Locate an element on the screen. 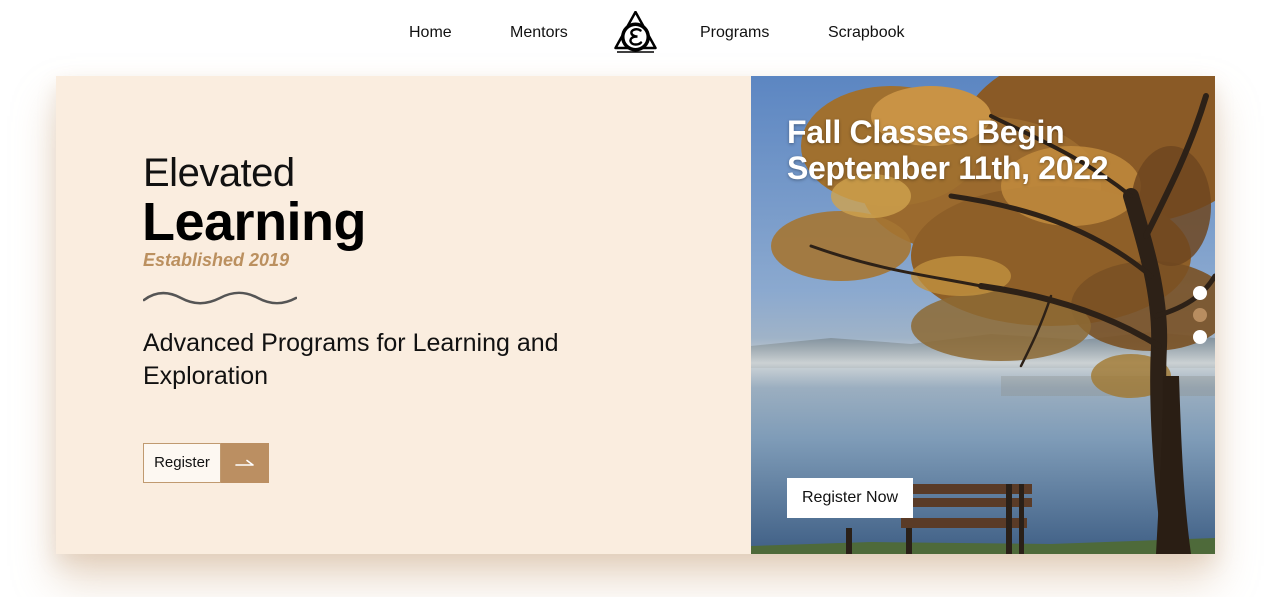 Image resolution: width=1280 pixels, height=597 pixels. top-nav: Home Mentors Programs Scrapbook is located at coordinates (640, 33).